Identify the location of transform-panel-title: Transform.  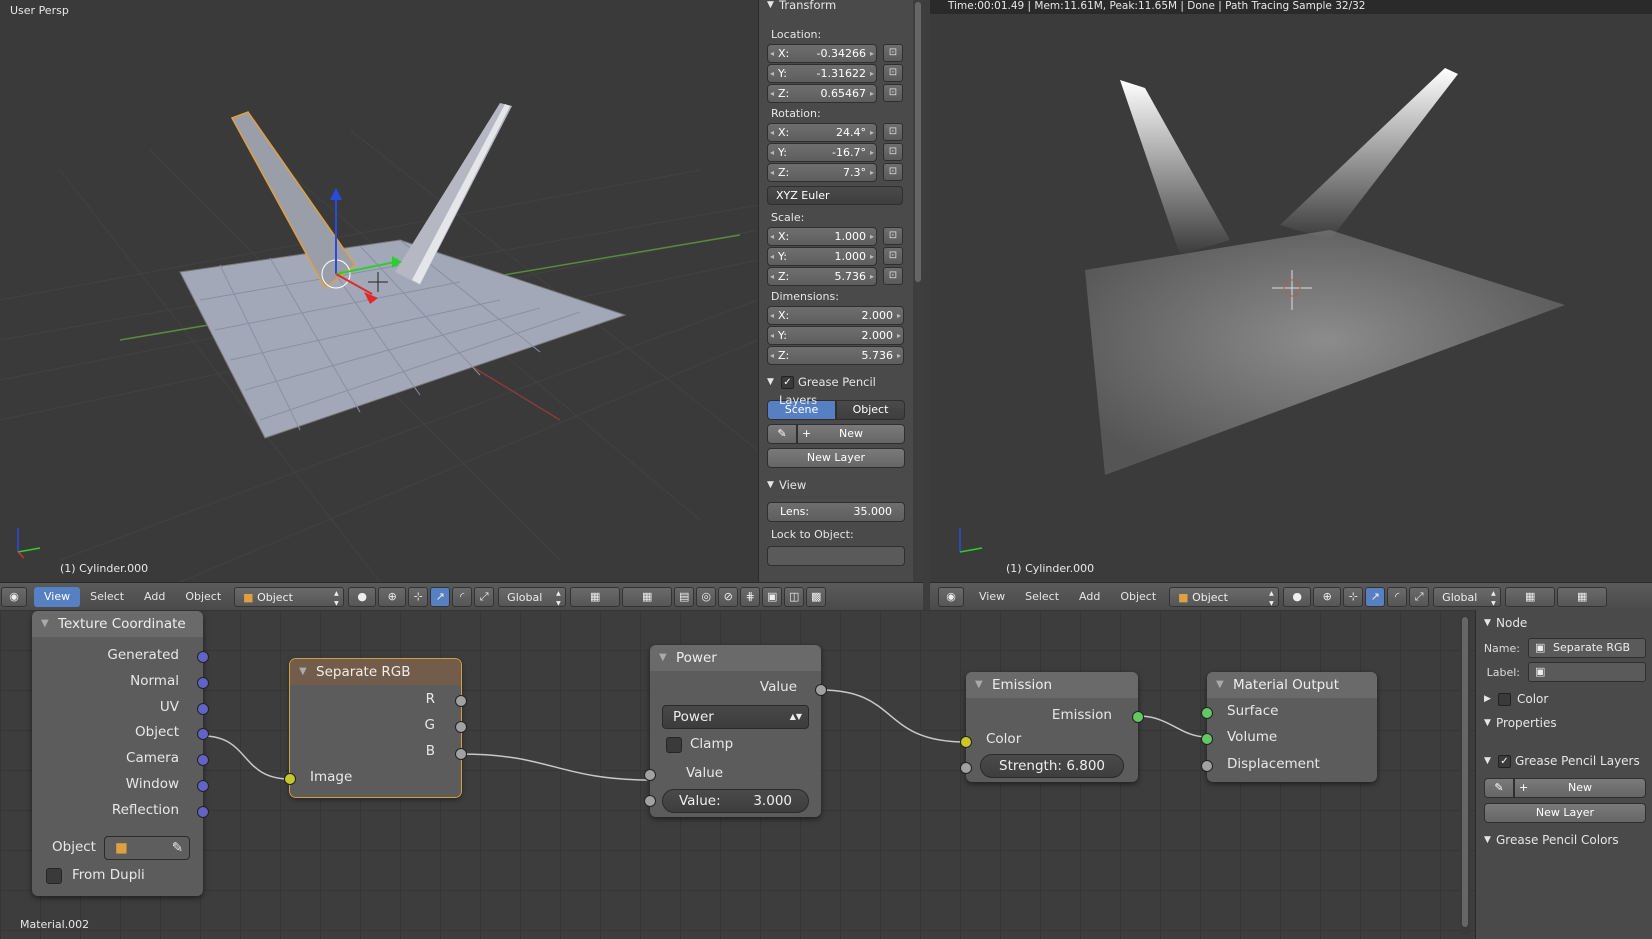
(836, 7).